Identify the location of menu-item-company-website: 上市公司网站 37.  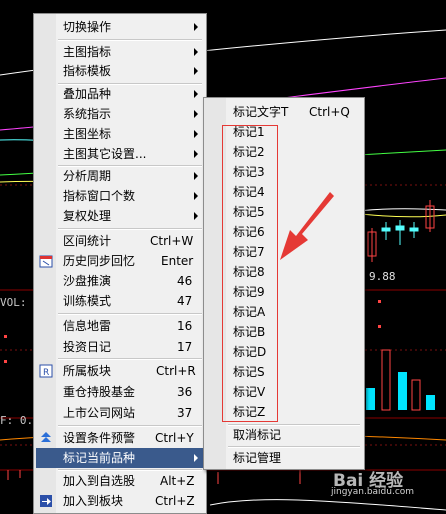
(120, 413).